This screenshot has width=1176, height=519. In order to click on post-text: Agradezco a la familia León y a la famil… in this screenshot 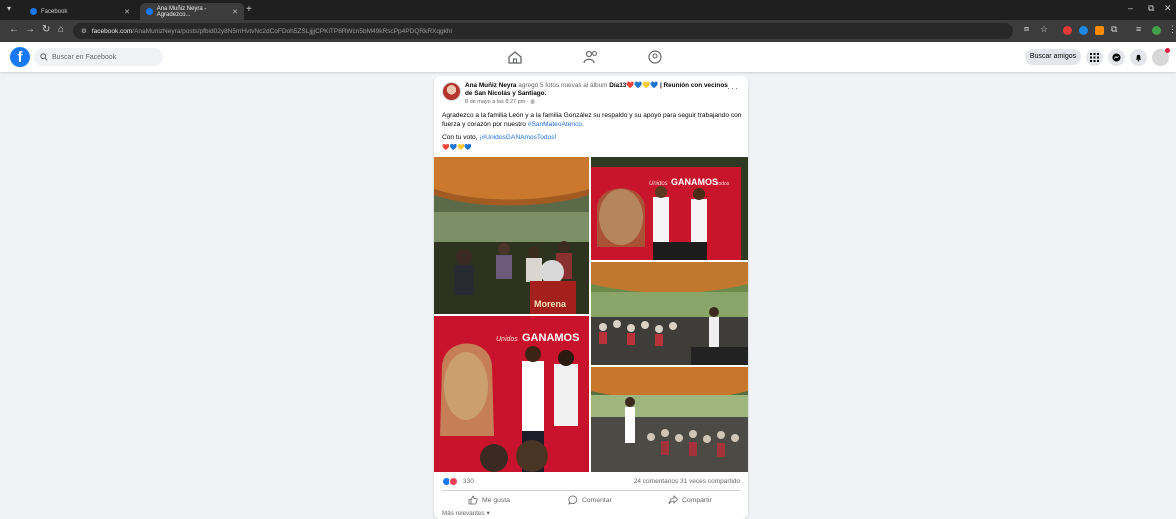, I will do `click(592, 120)`.